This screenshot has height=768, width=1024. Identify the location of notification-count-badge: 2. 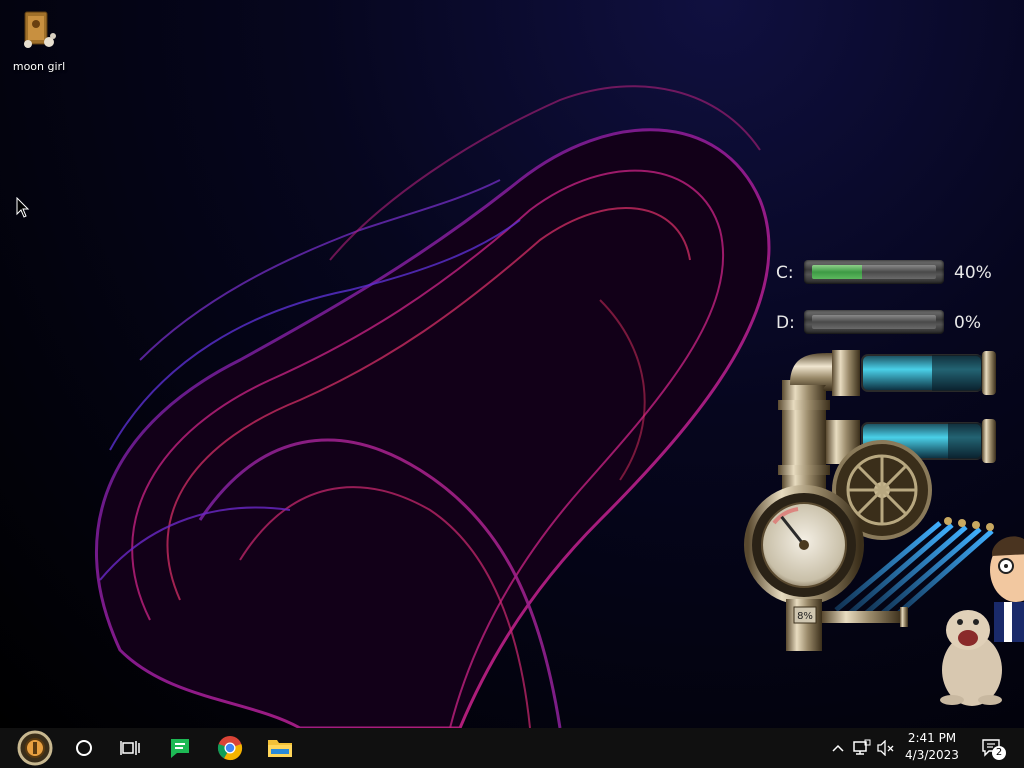
(999, 753).